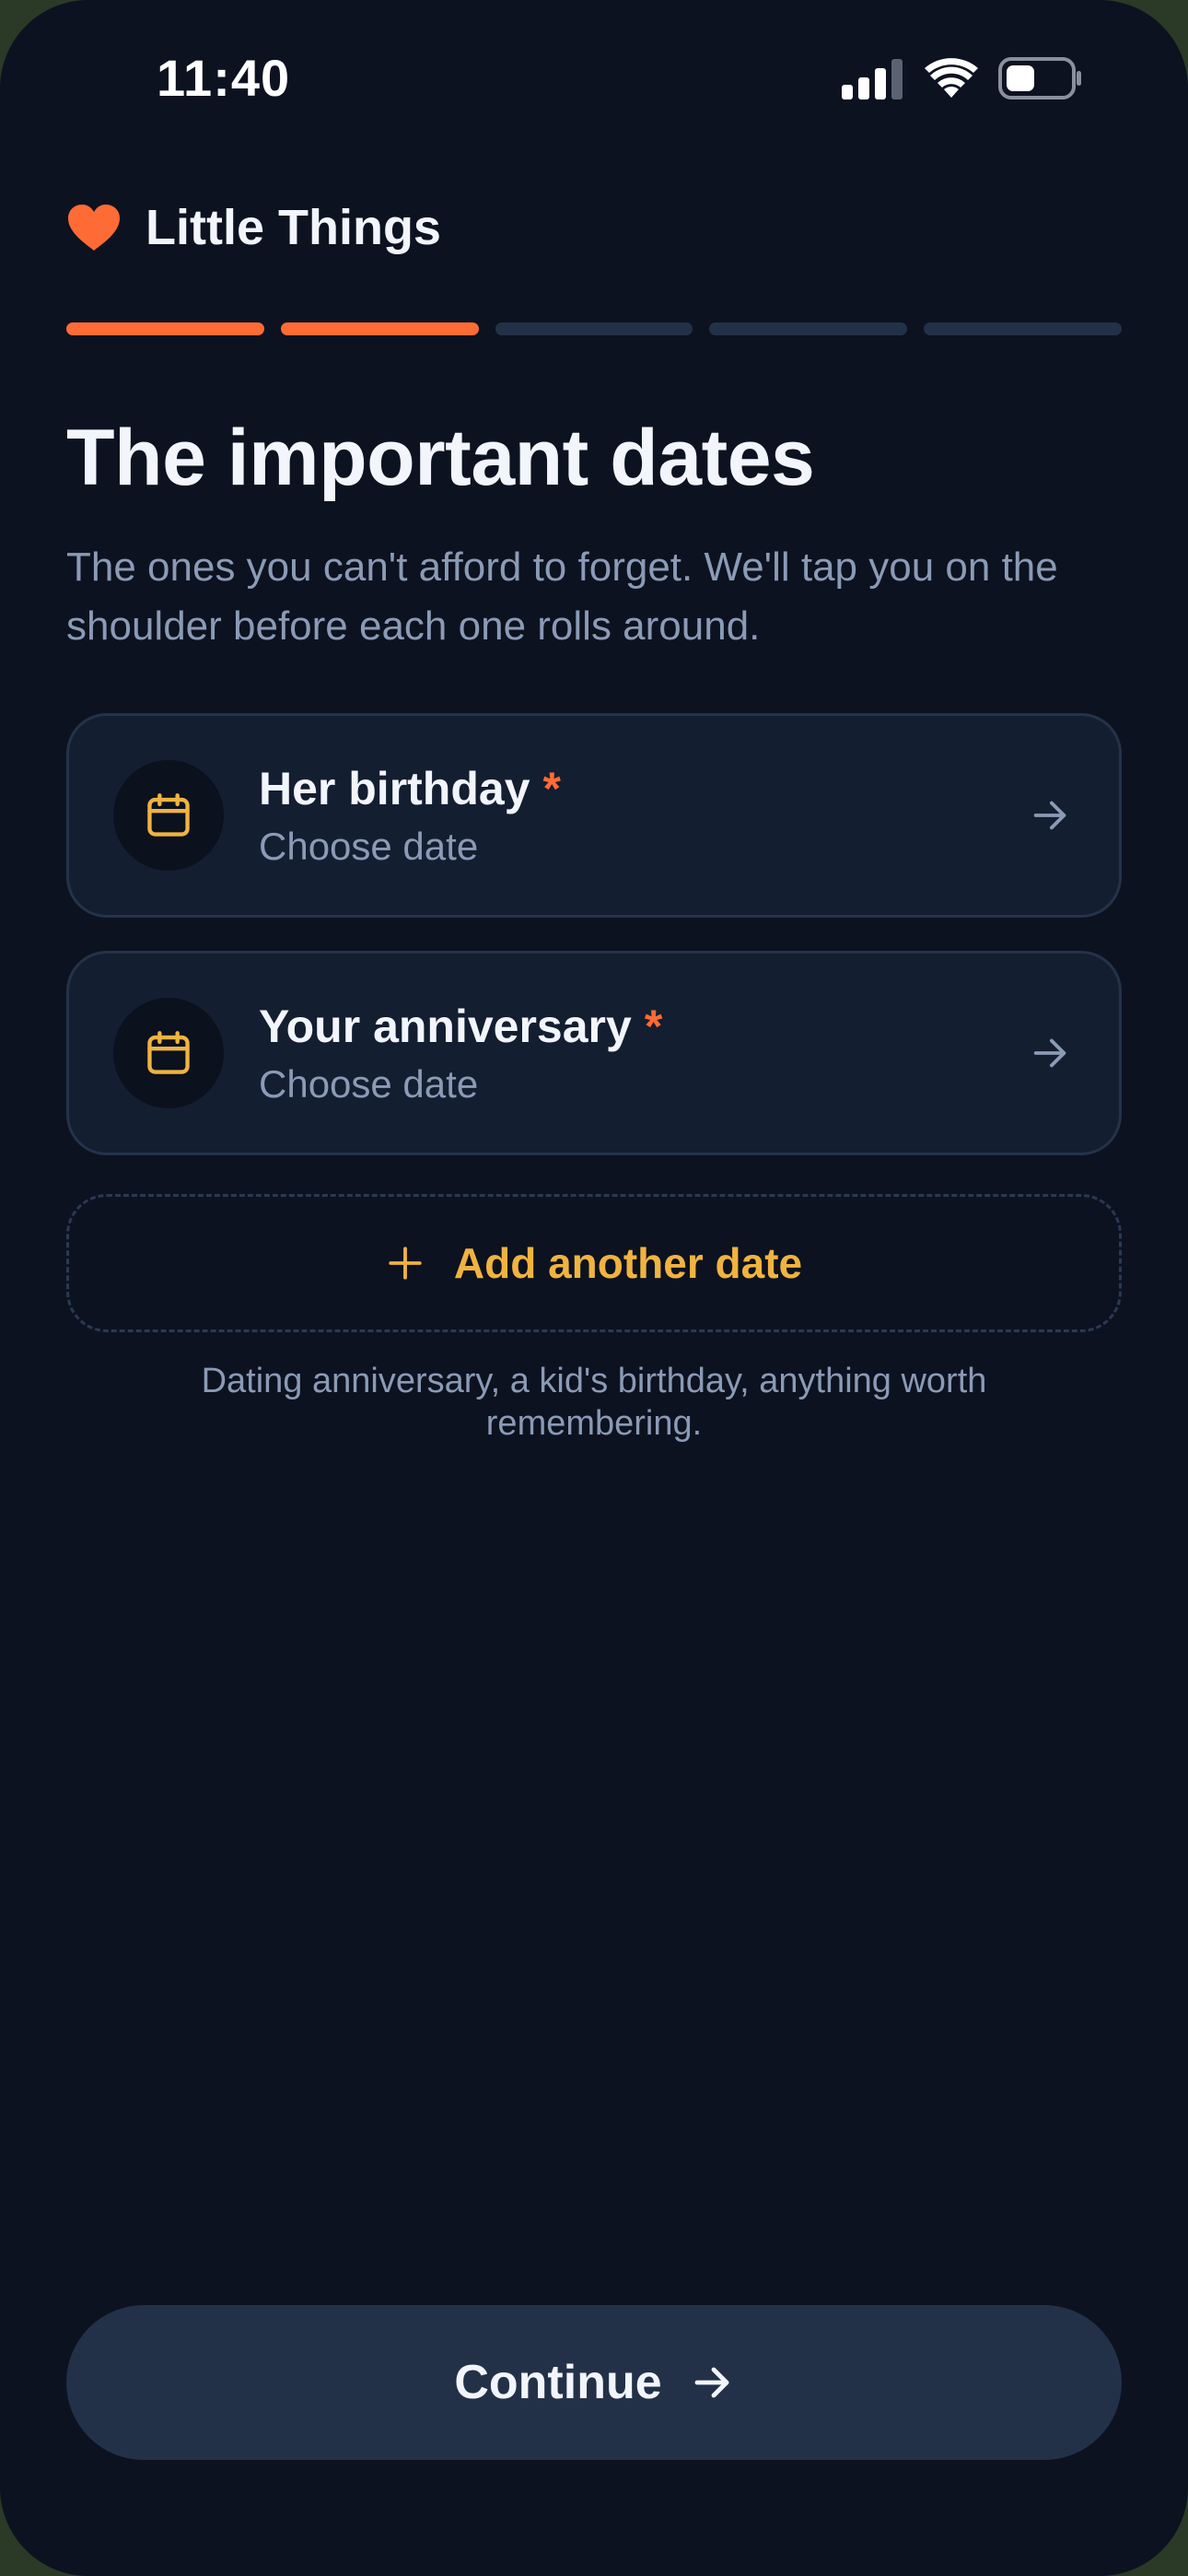  I want to click on brand-header: Little Things, so click(253, 227).